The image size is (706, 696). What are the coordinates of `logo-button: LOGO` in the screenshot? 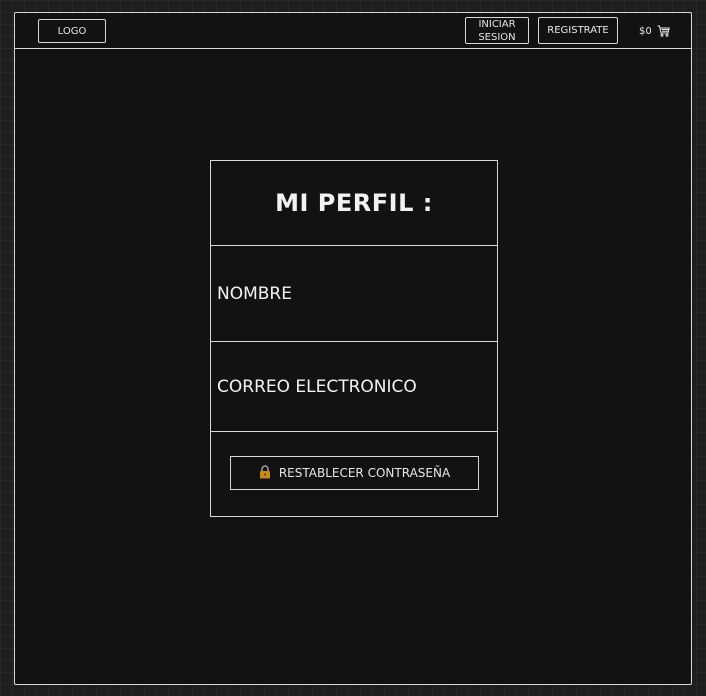 It's located at (72, 31).